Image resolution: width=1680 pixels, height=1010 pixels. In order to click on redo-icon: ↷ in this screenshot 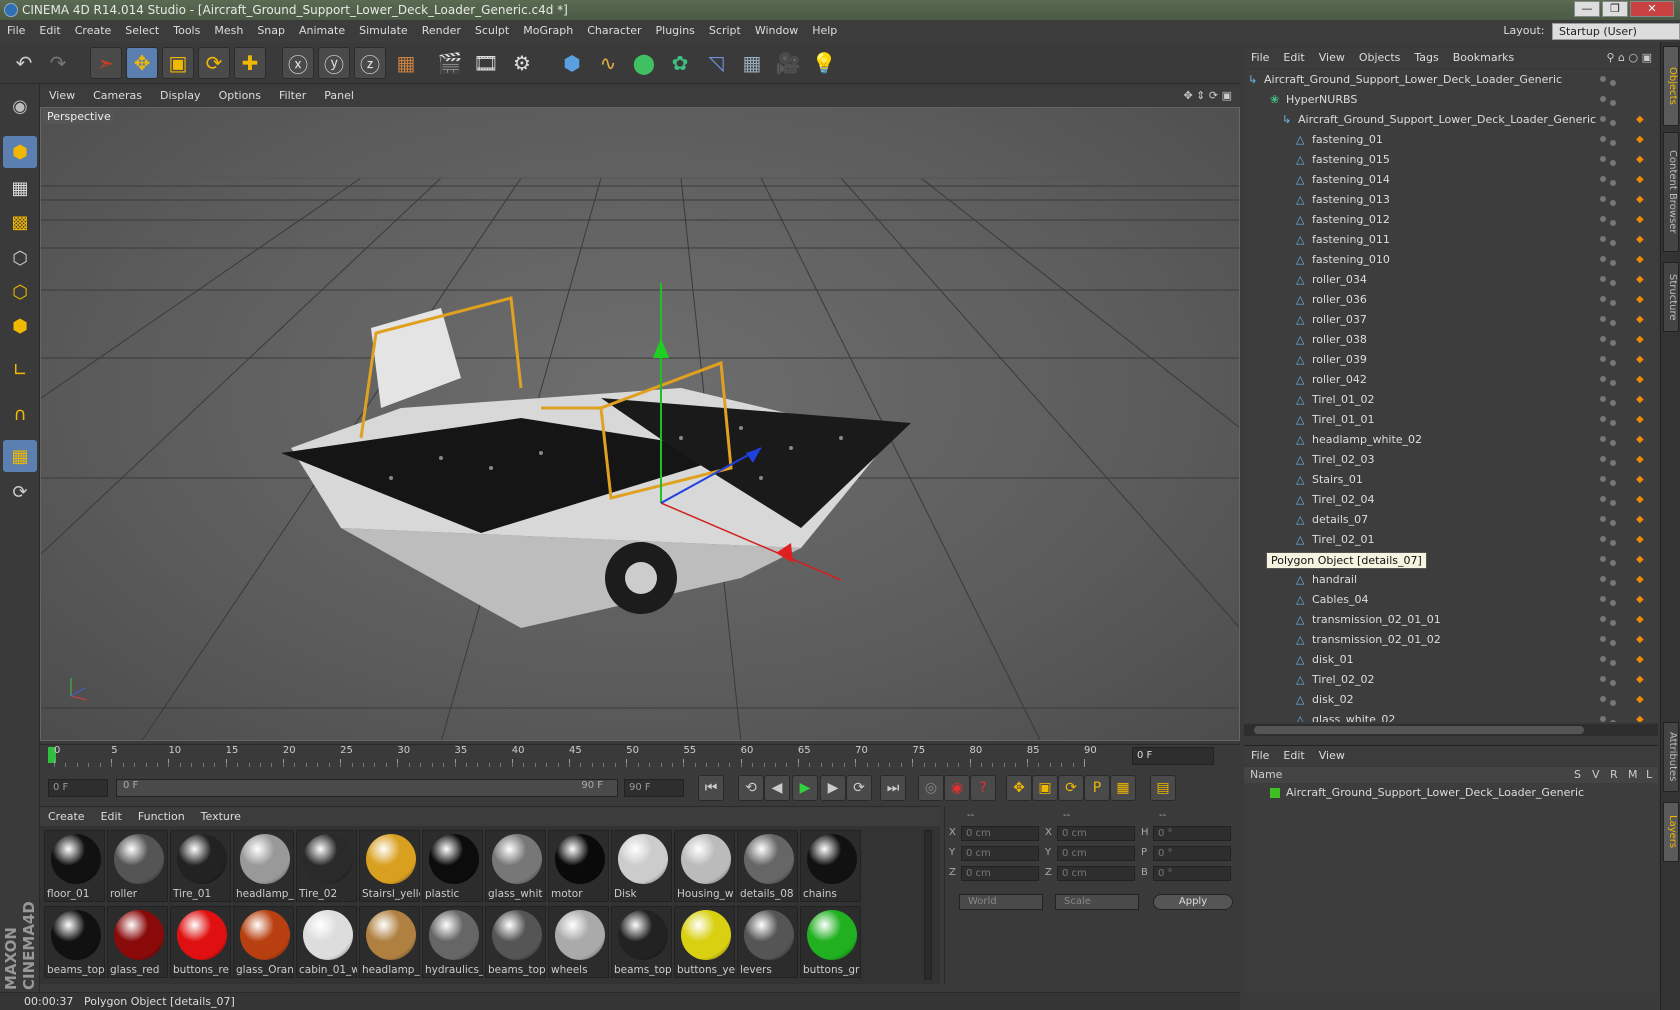, I will do `click(58, 63)`.